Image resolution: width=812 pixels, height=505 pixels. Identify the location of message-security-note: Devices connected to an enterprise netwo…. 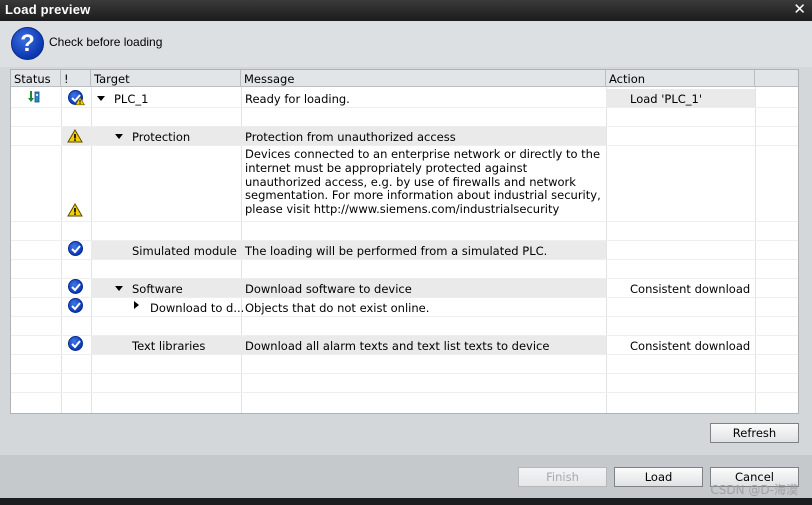
(423, 182).